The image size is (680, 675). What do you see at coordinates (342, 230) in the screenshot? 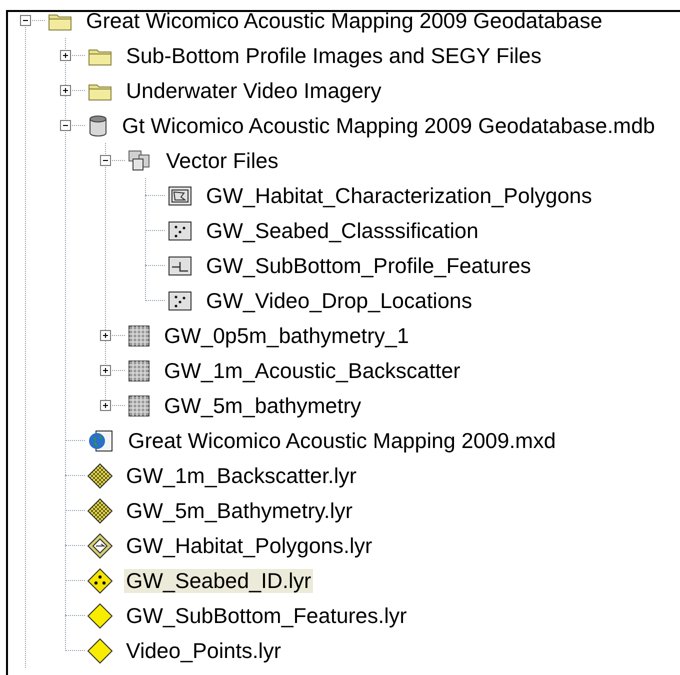
I see `tree-item: GW_Seabed_Classsification` at bounding box center [342, 230].